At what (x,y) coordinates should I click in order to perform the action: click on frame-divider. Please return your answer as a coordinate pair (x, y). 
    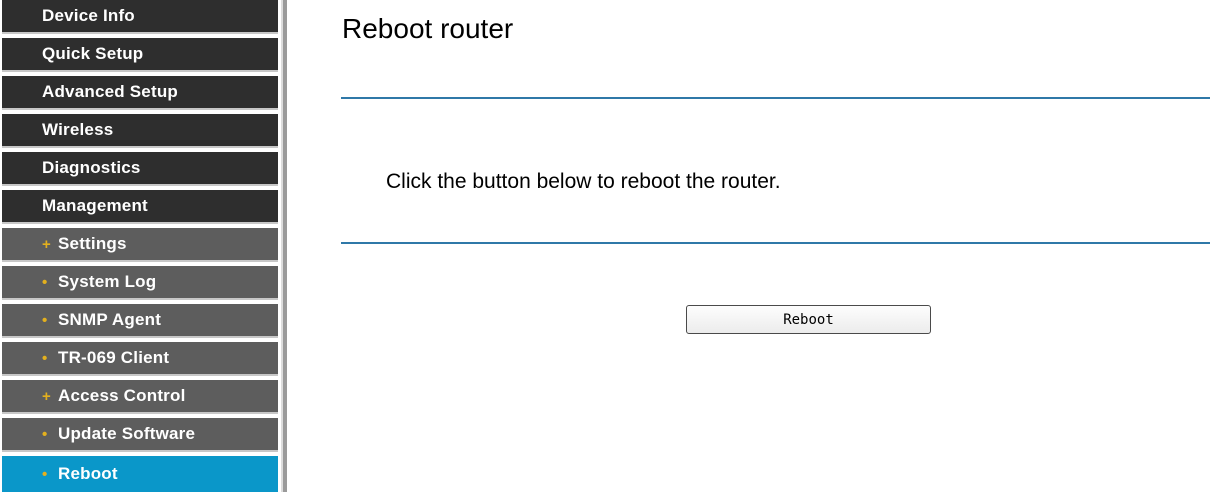
    Looking at the image, I should click on (285, 246).